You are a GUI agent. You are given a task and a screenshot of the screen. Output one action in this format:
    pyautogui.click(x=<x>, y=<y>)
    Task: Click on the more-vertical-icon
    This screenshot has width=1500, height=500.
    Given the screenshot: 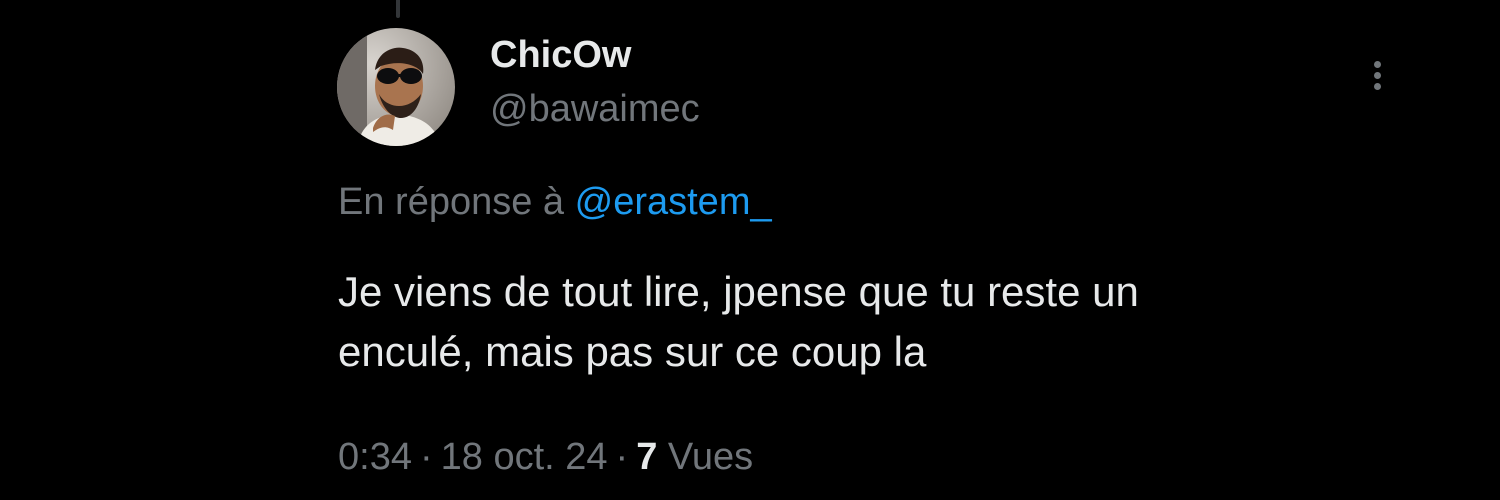 What is the action you would take?
    pyautogui.click(x=1377, y=75)
    